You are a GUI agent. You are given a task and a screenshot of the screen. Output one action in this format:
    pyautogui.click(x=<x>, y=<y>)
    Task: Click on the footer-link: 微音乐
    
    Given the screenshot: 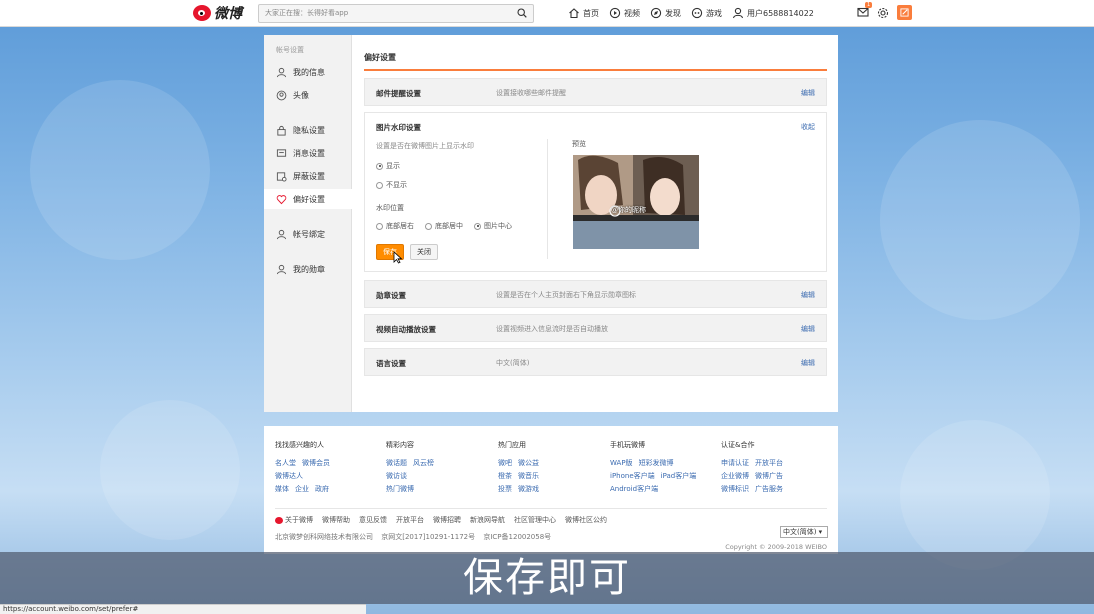 What is the action you would take?
    pyautogui.click(x=528, y=476)
    